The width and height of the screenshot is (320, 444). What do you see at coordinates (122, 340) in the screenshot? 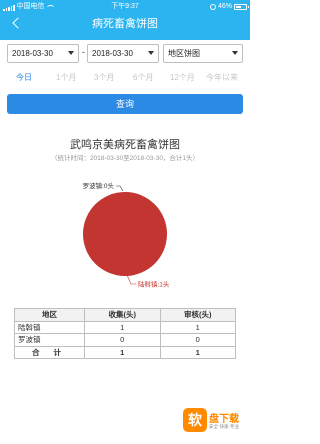
I see `cell-collected: 0` at bounding box center [122, 340].